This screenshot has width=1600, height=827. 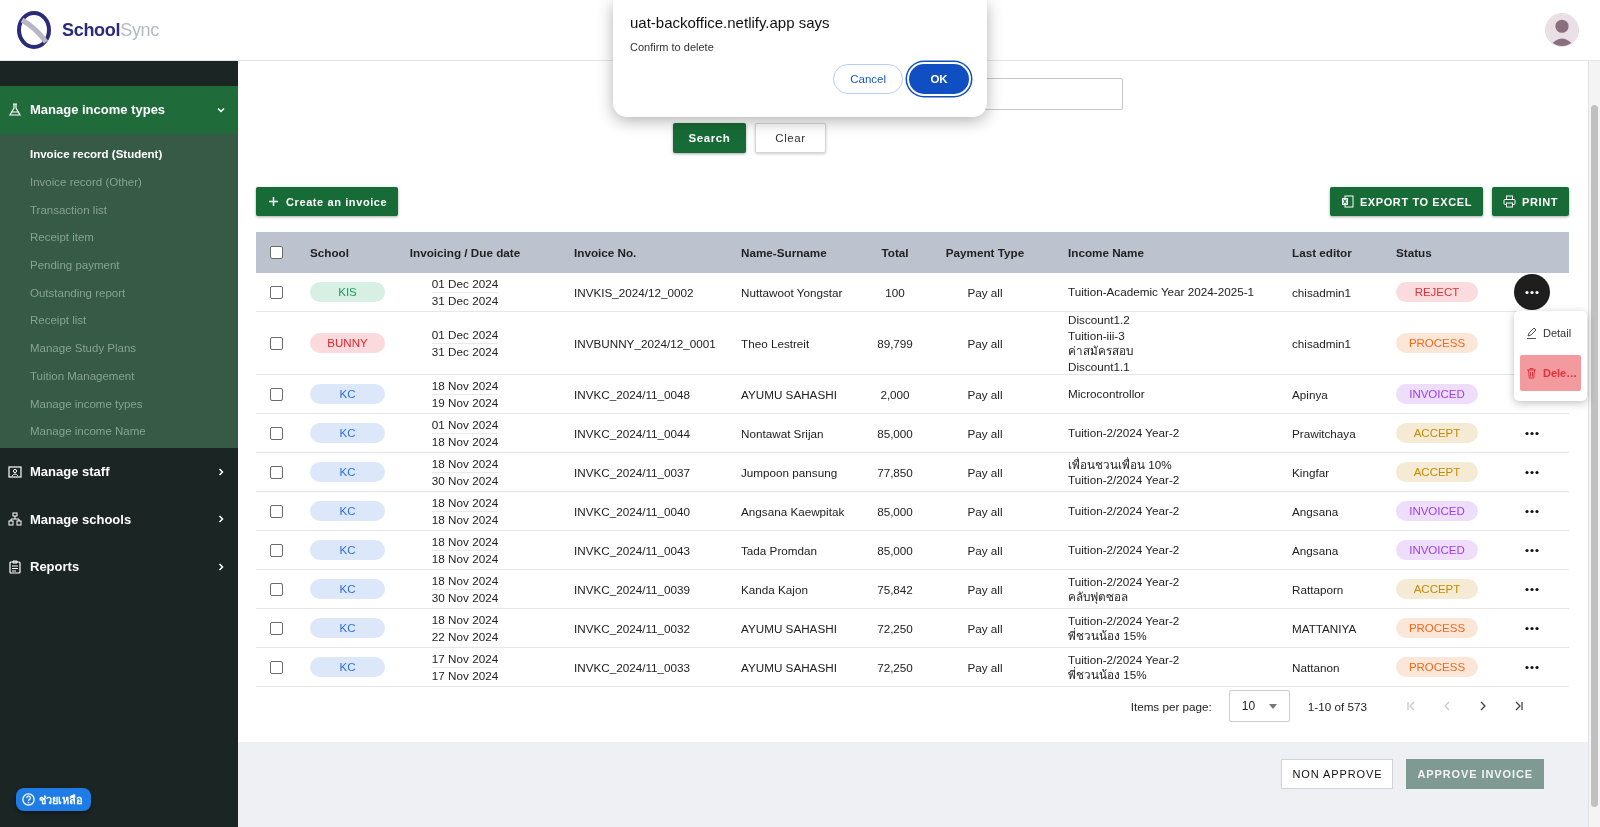 I want to click on clear-button: Clear, so click(x=790, y=138).